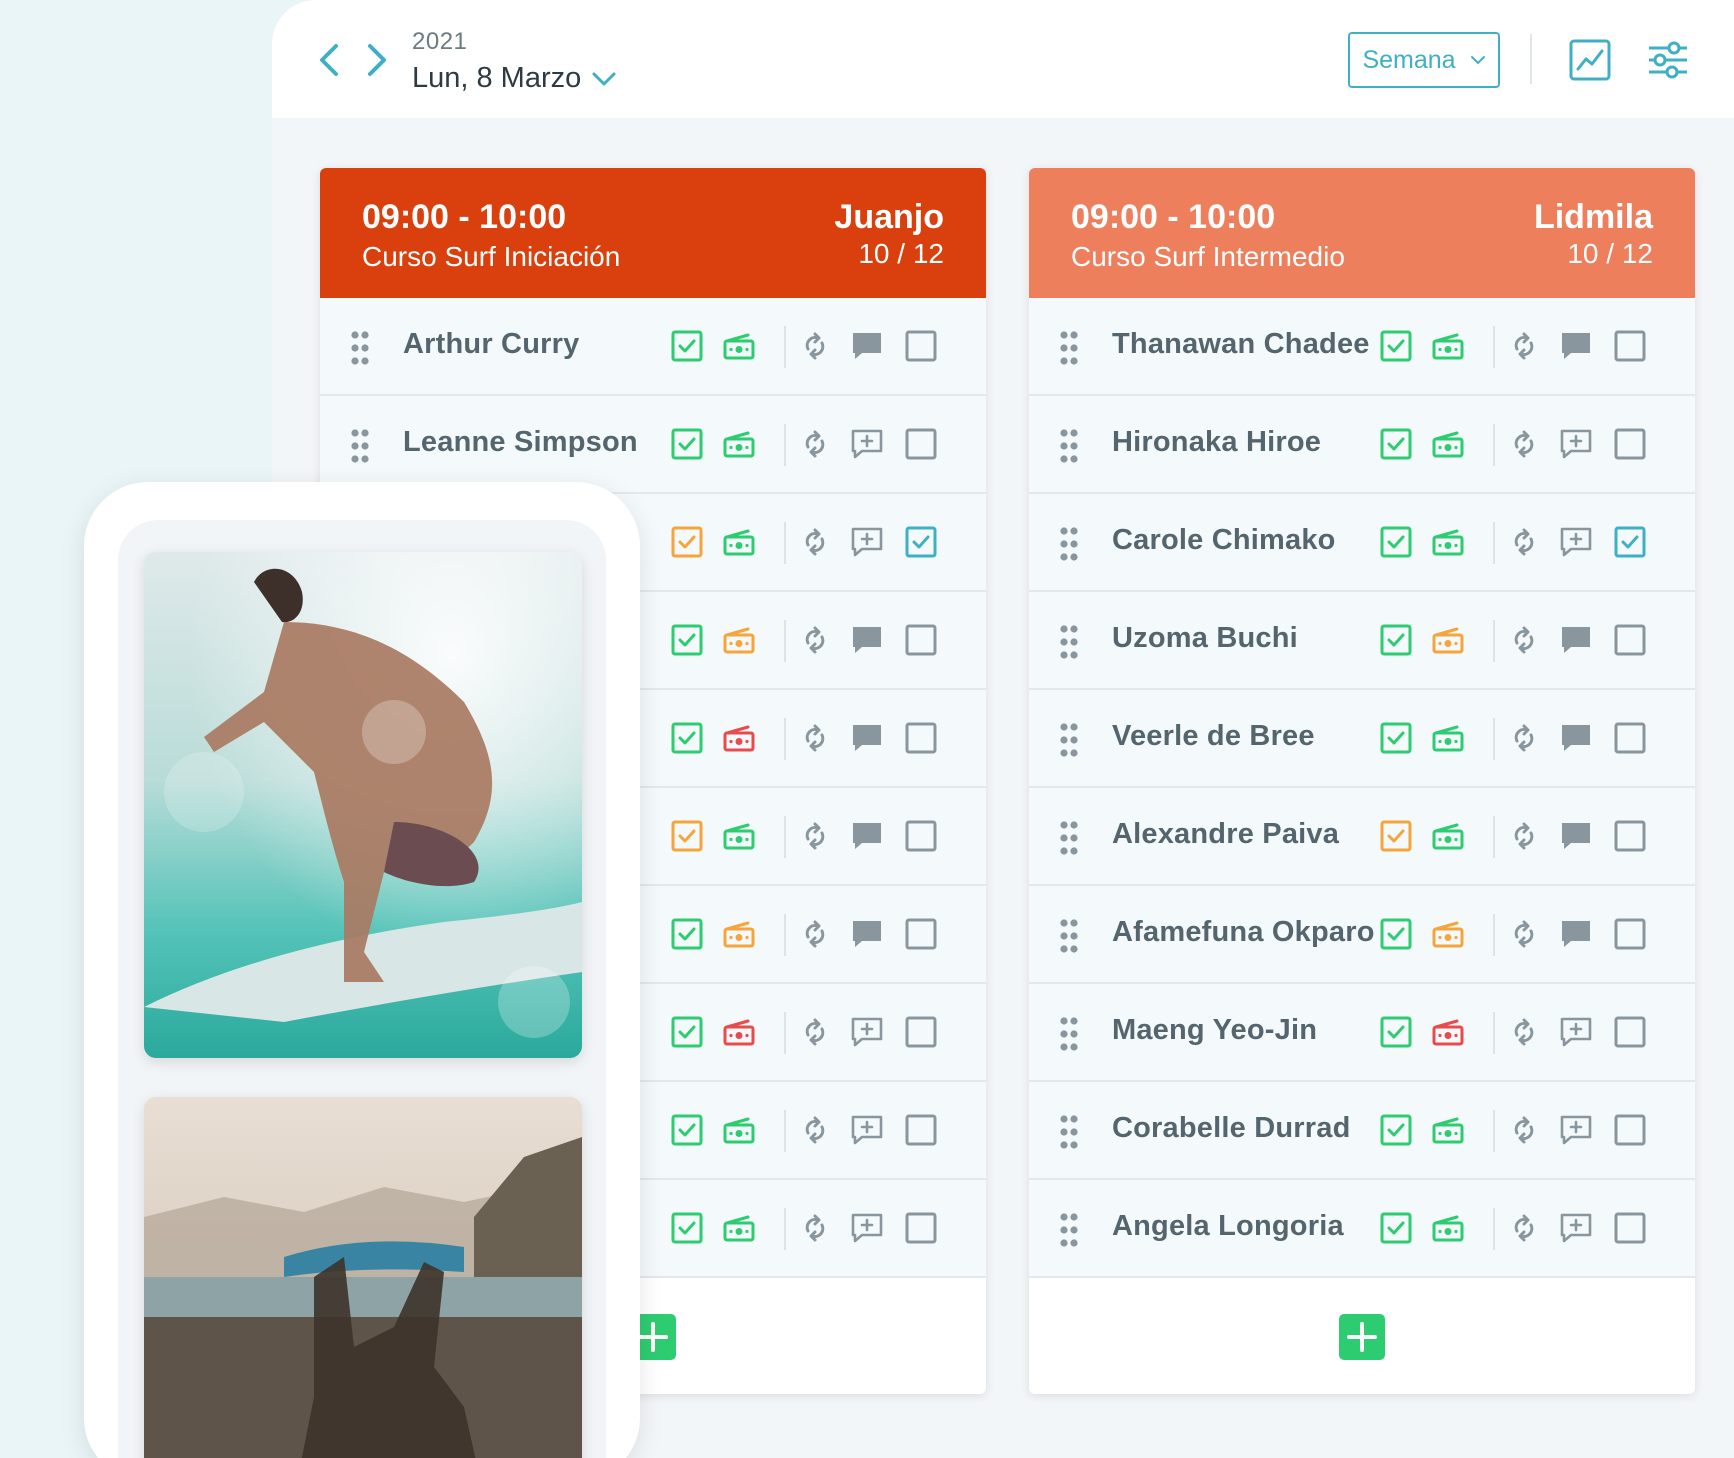 Image resolution: width=1734 pixels, height=1458 pixels. What do you see at coordinates (1362, 543) in the screenshot?
I see `student-row: Carole Chimako` at bounding box center [1362, 543].